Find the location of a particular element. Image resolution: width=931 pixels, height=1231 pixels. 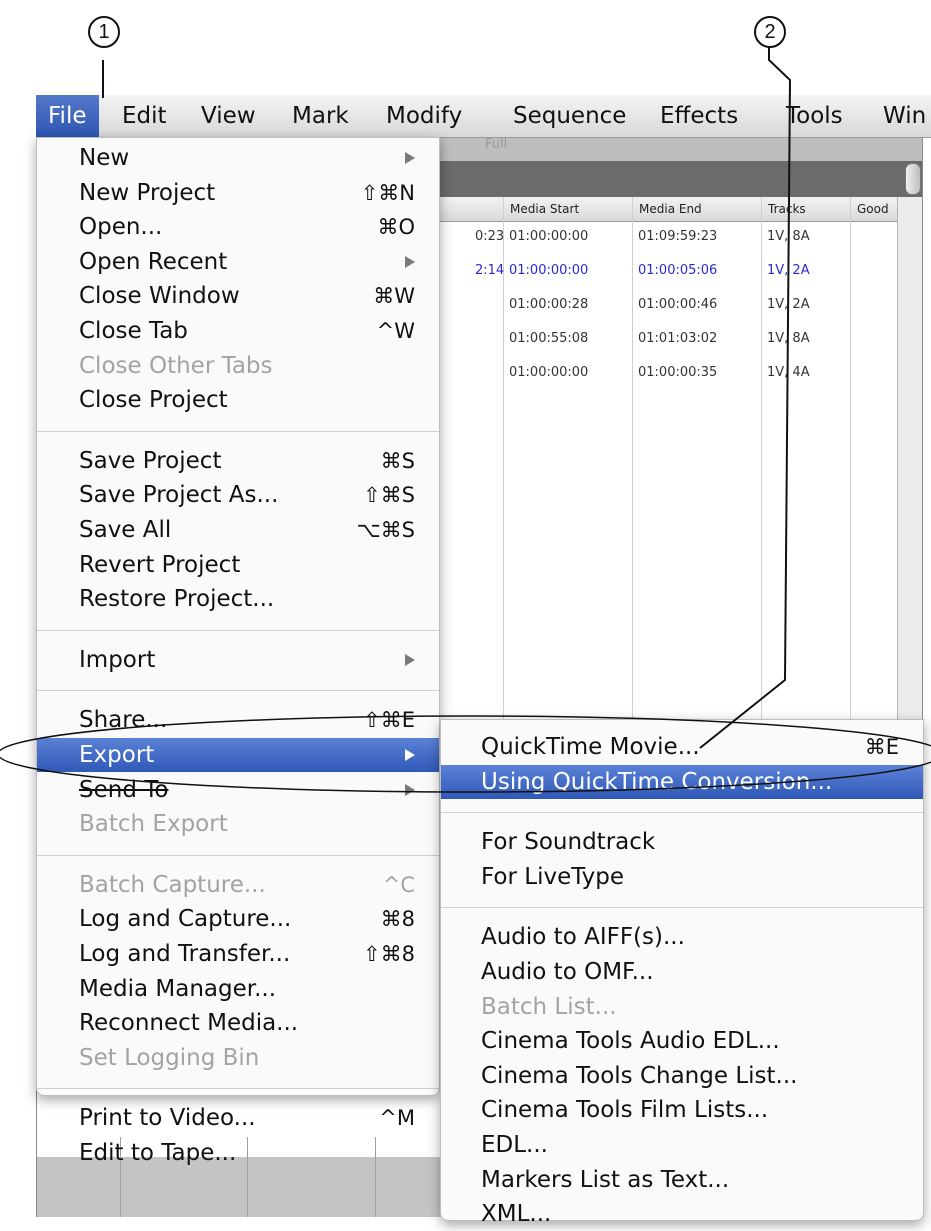

shortcut-label: ⇧⌘E is located at coordinates (389, 720).